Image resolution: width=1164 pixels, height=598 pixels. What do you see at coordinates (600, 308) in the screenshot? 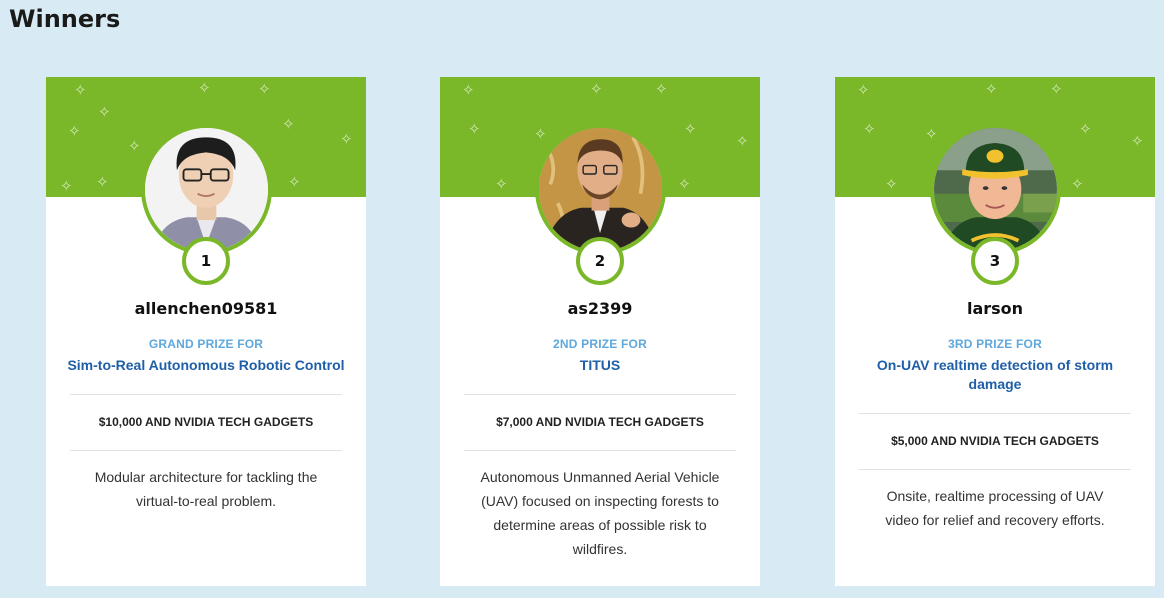
I see `winner-username: as2399` at bounding box center [600, 308].